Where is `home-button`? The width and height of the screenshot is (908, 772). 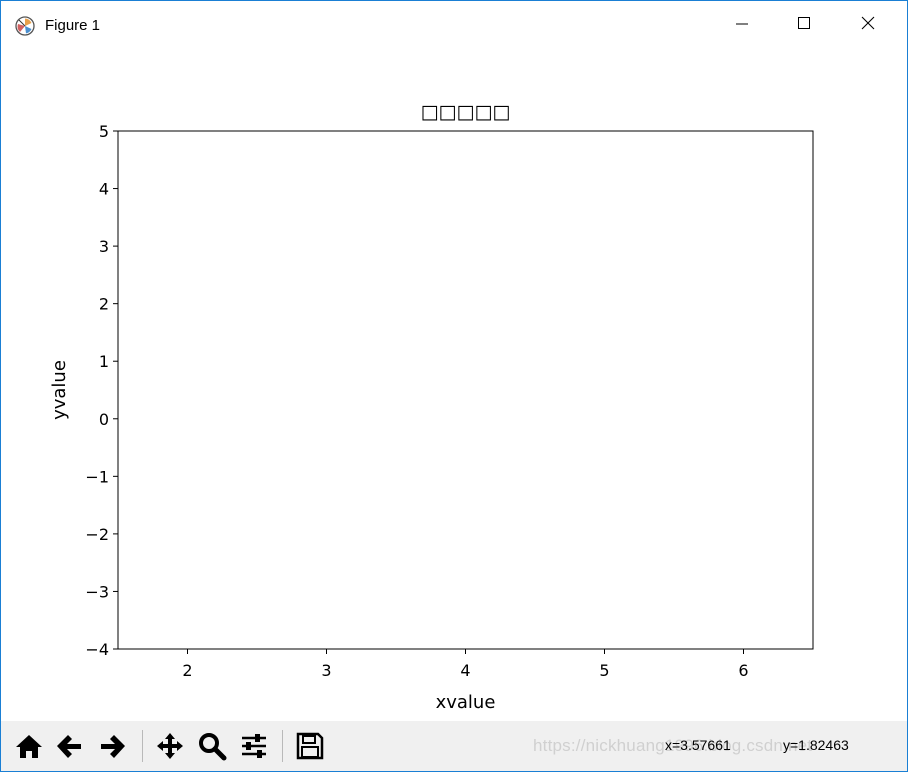 home-button is located at coordinates (29, 746).